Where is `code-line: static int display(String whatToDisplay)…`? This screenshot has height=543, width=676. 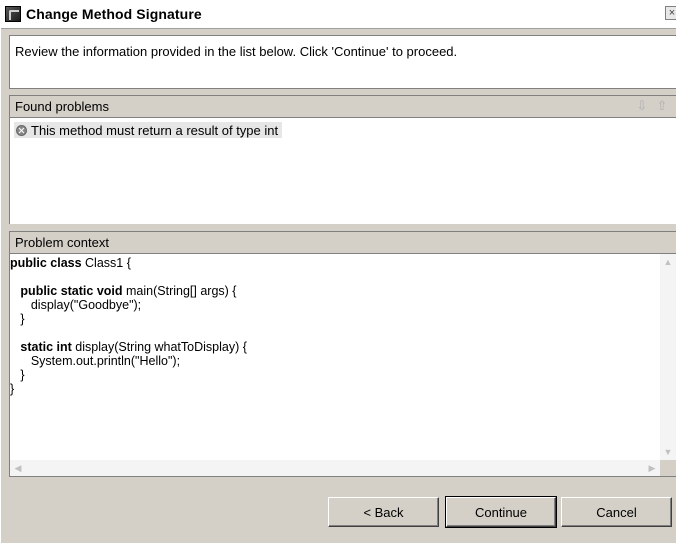
code-line: static int display(String whatToDisplay)… is located at coordinates (128, 347).